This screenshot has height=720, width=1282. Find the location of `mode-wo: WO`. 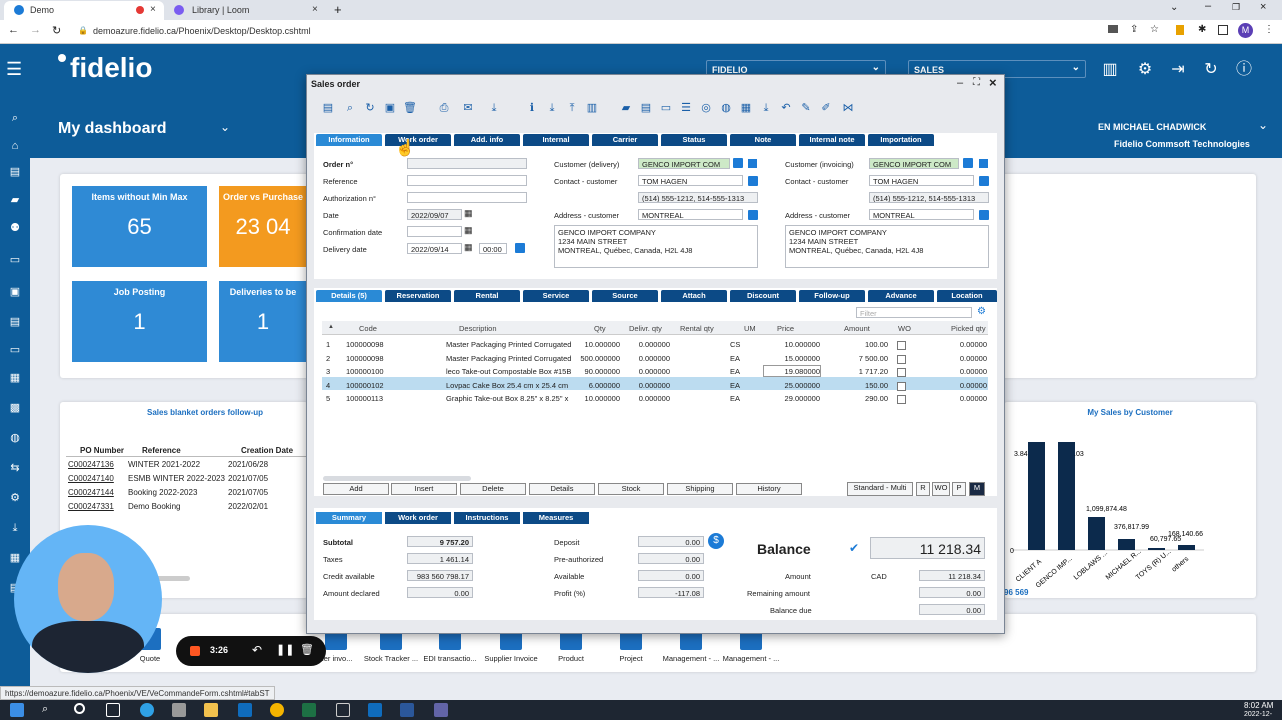

mode-wo: WO is located at coordinates (941, 489).